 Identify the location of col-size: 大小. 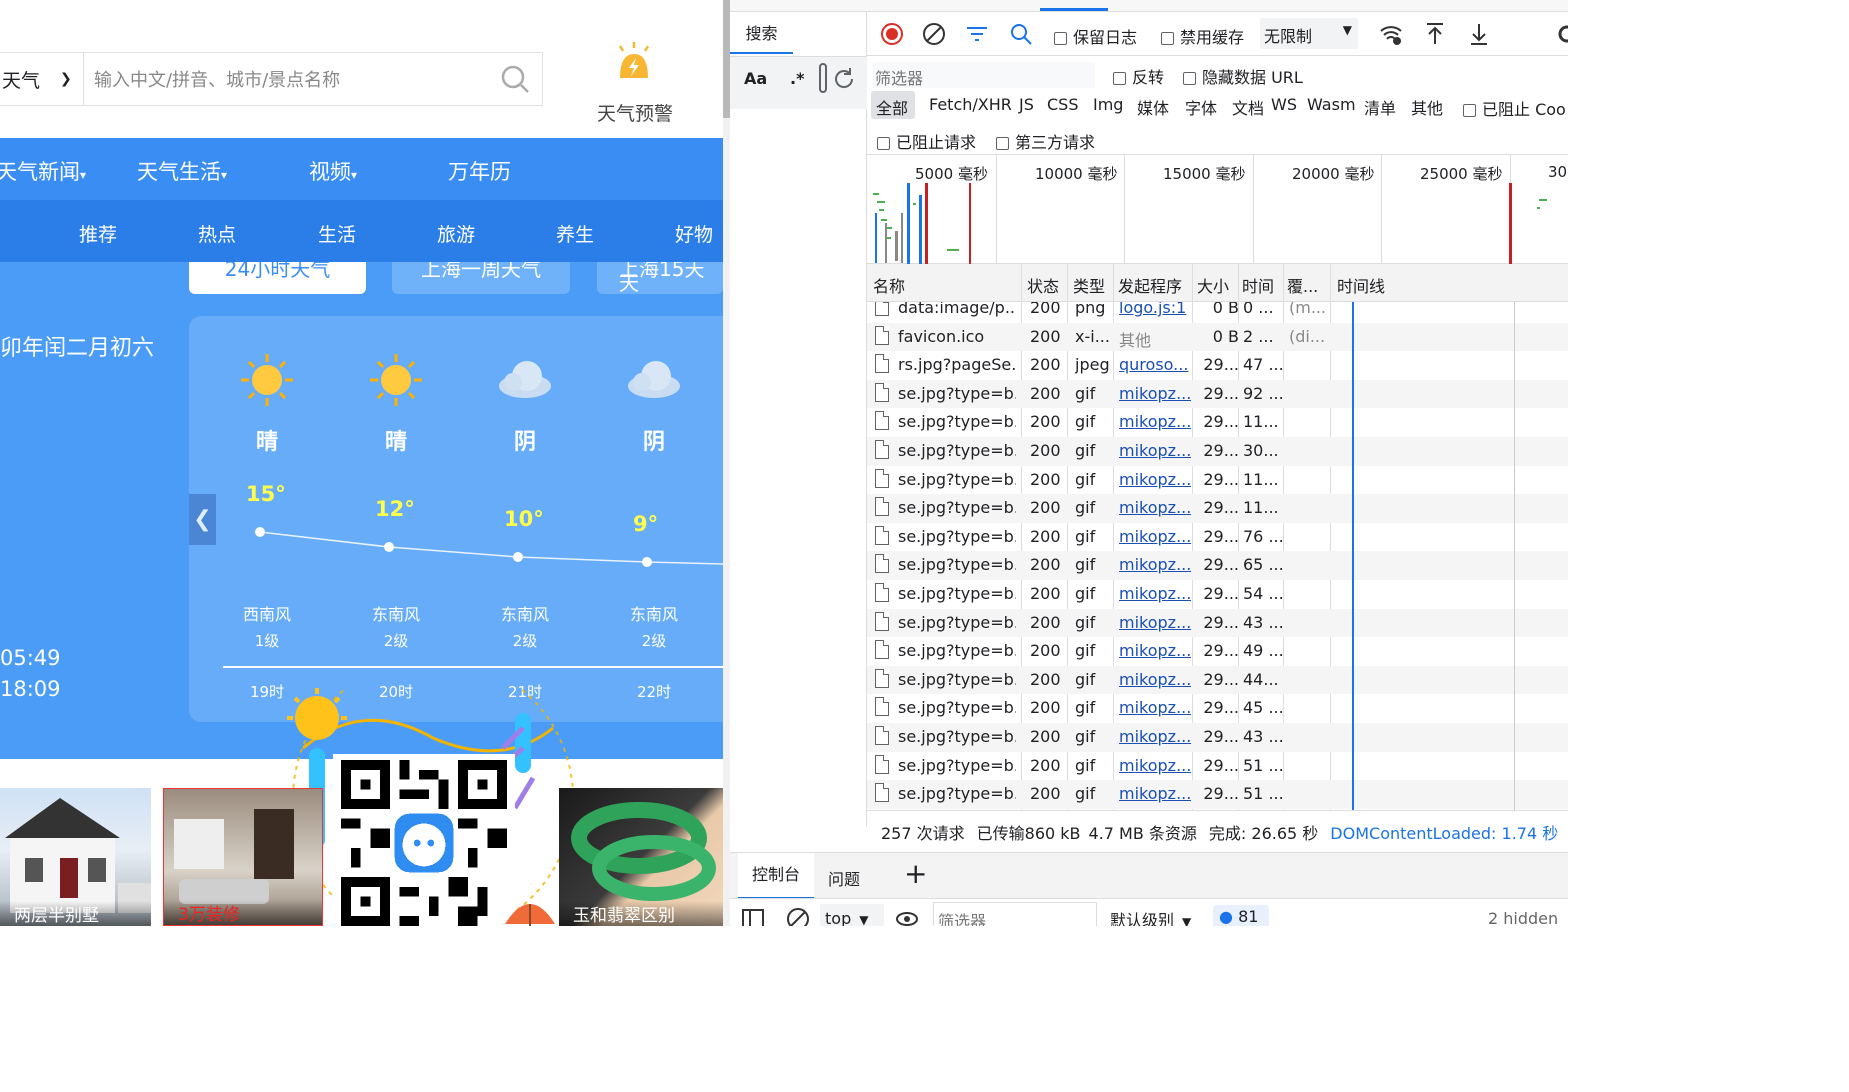
(1213, 285).